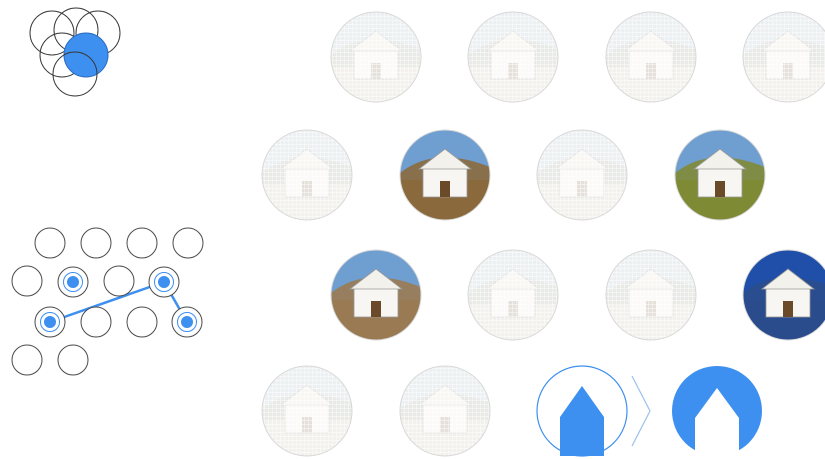  Describe the element at coordinates (142, 322) in the screenshot. I see `pattern-node-r3-c3` at that location.